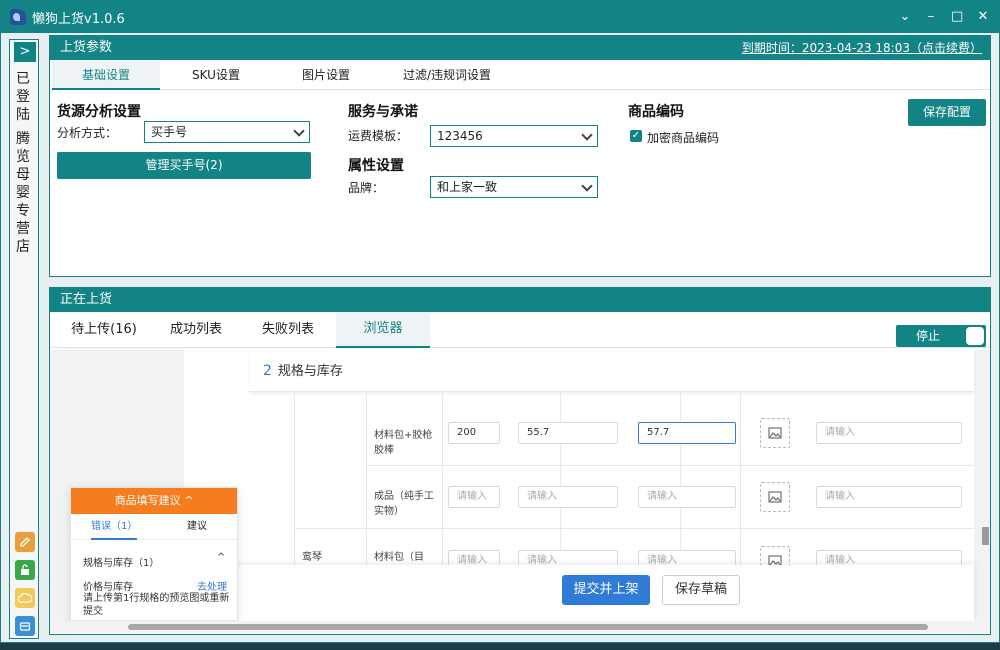  What do you see at coordinates (520, 48) in the screenshot?
I see `params-panel-header: 上货参数 到期时间：2023-04-23 18:03（点击续费）` at bounding box center [520, 48].